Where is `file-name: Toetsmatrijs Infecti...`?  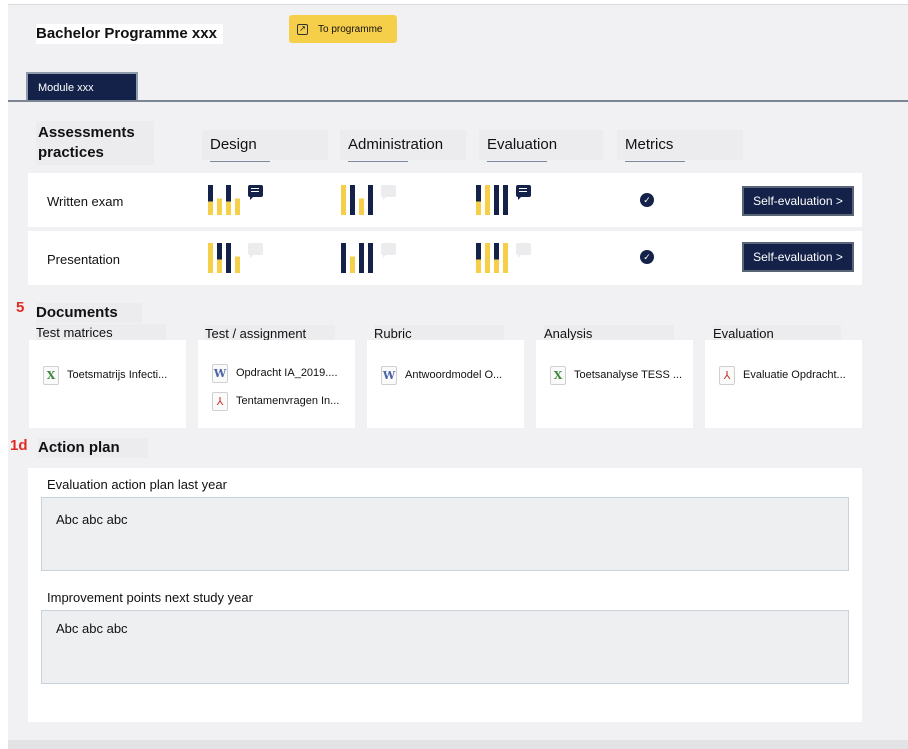 file-name: Toetsmatrijs Infecti... is located at coordinates (117, 375).